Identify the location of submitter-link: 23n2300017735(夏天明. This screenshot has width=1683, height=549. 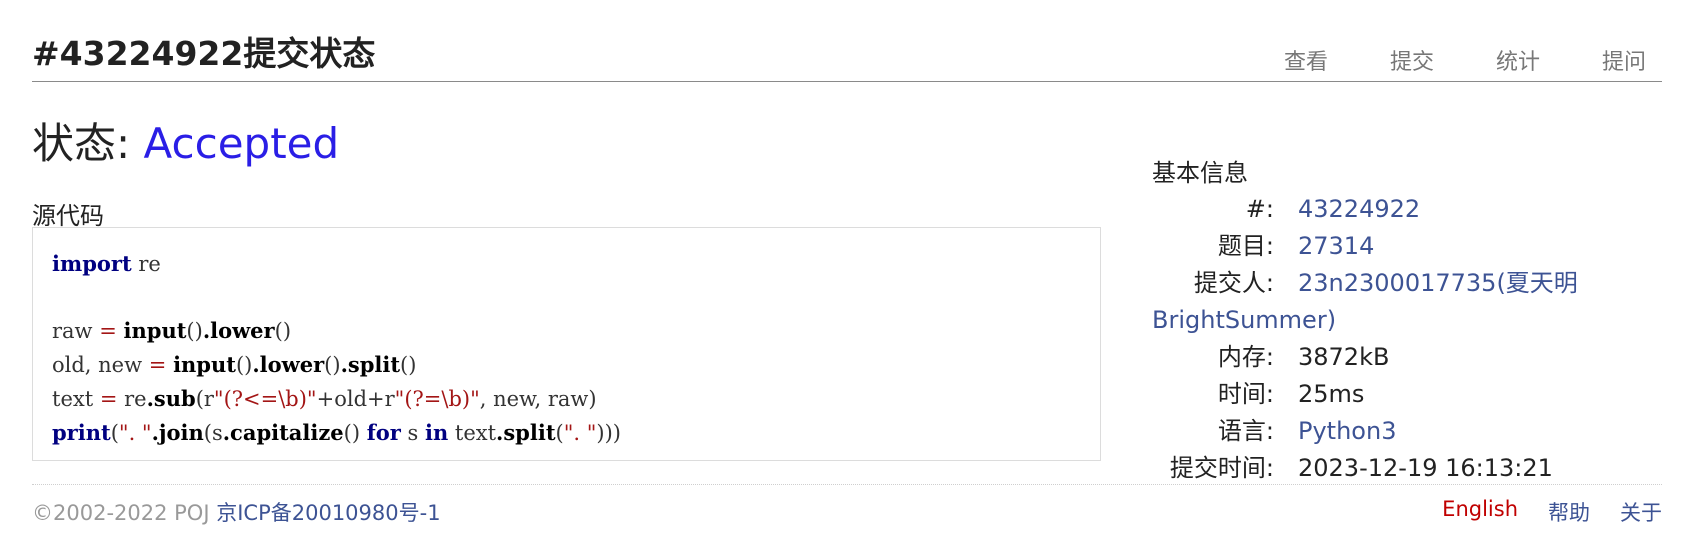
(1438, 283).